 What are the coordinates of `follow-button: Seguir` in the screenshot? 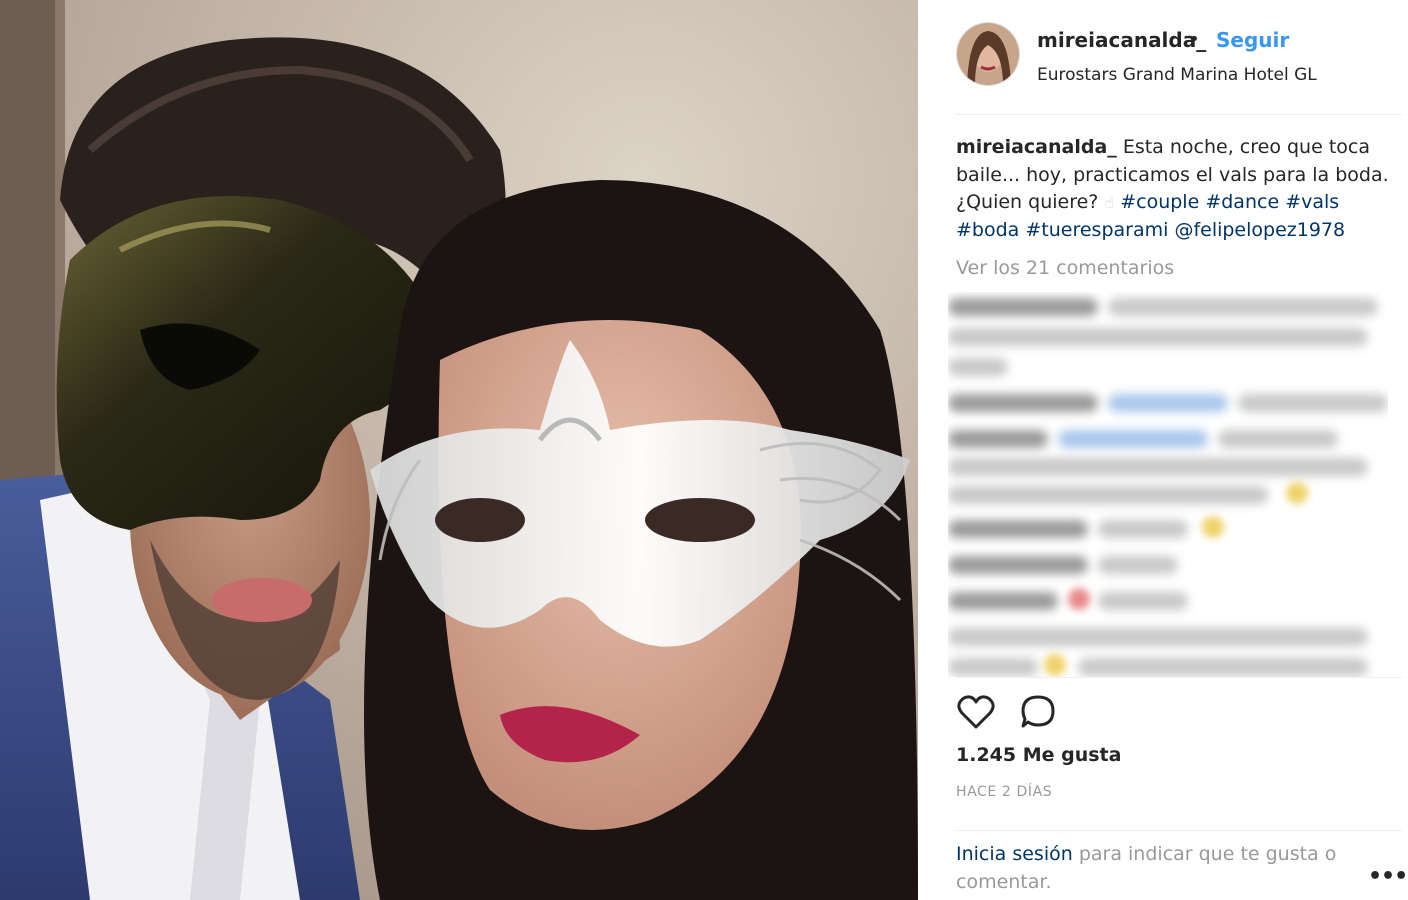 It's located at (1252, 40).